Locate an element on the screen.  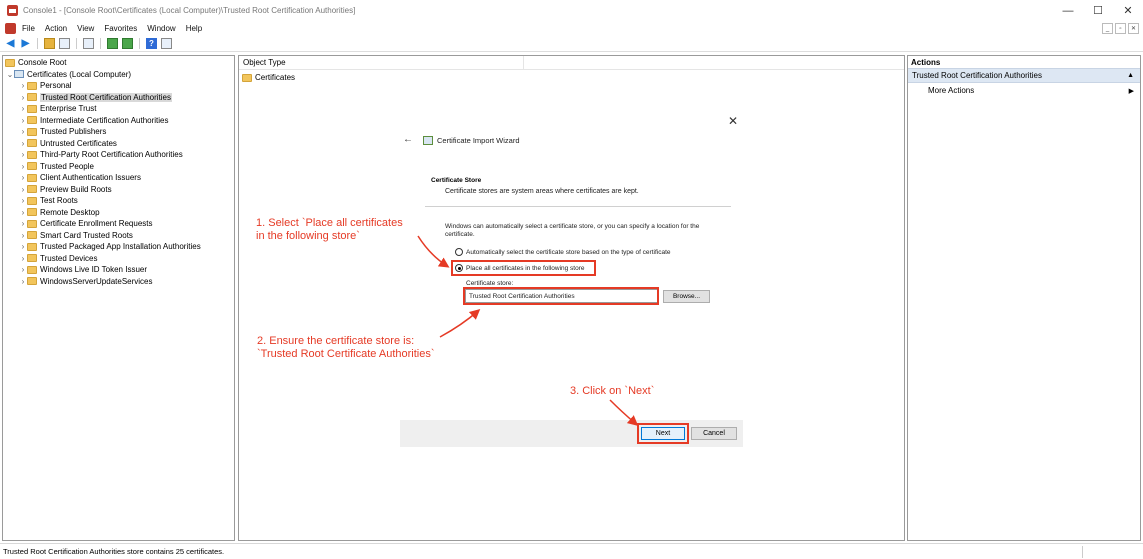
mdi-restore-button: ▫ is located at coordinates (1120, 28).